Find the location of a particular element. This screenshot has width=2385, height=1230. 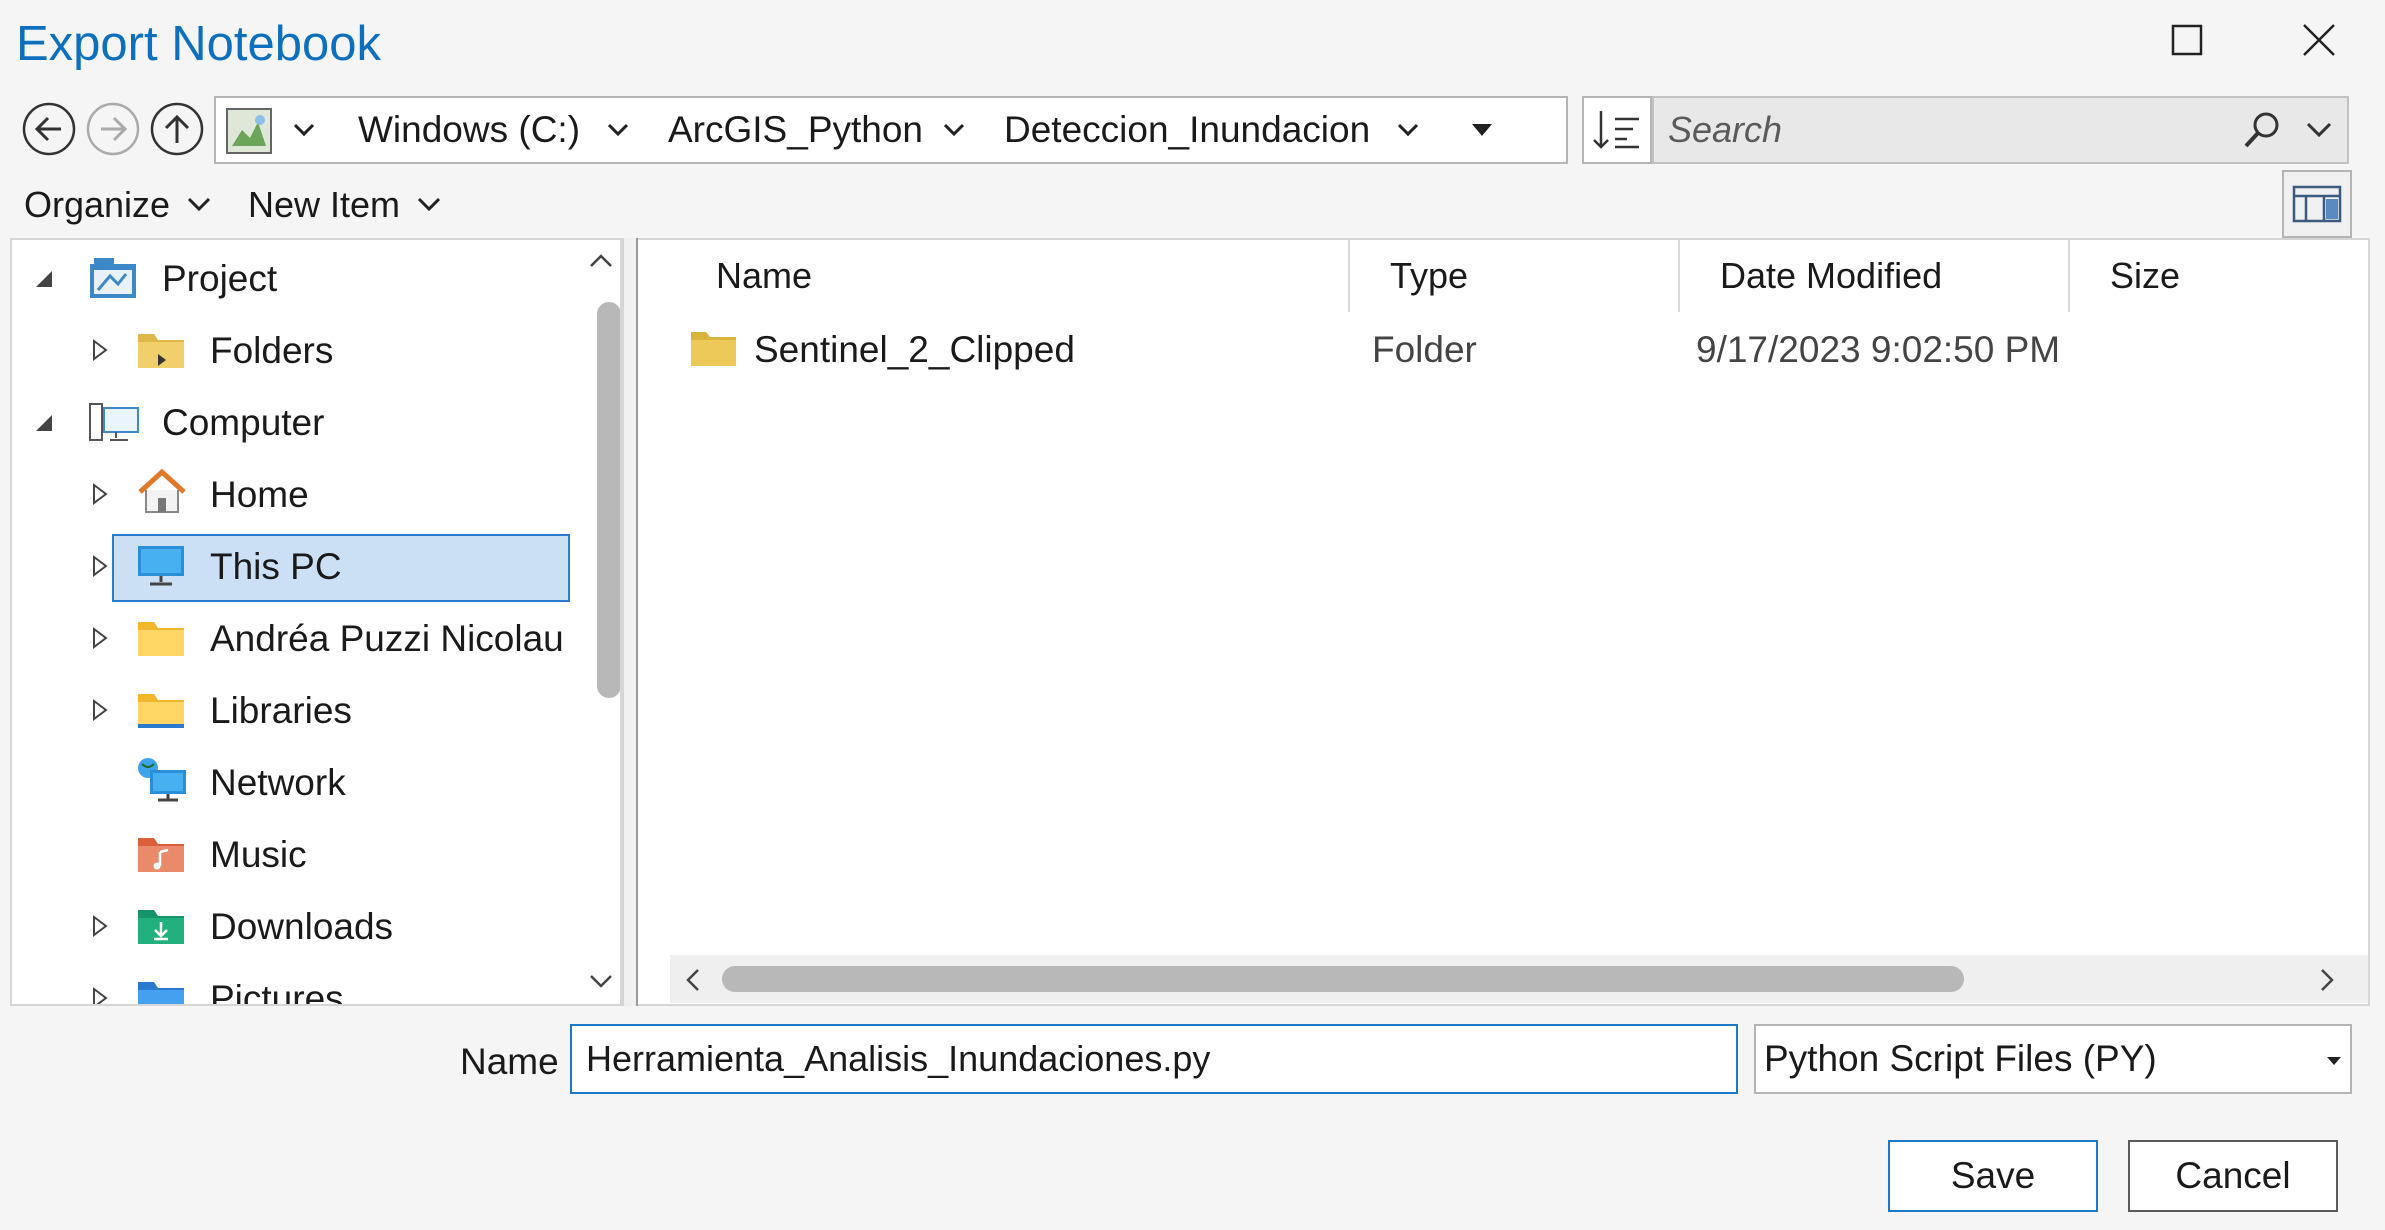

sort-icon is located at coordinates (1616, 130).